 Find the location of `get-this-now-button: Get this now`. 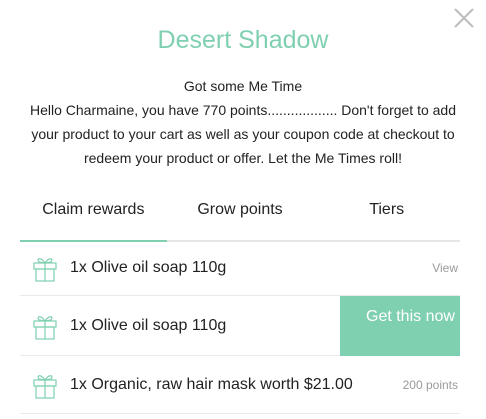

get-this-now-button: Get this now is located at coordinates (400, 326).